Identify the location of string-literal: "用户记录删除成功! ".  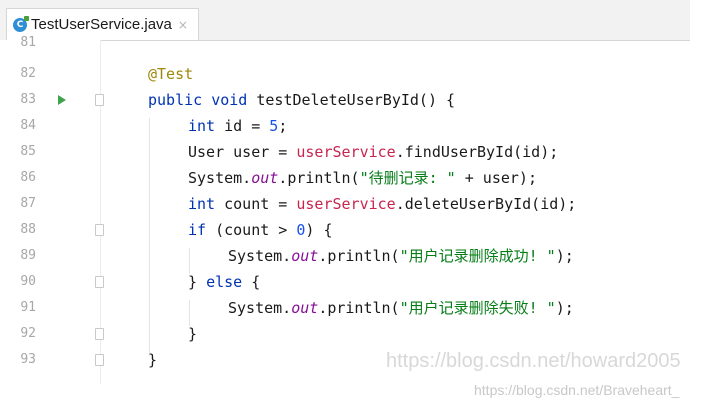
(477, 256).